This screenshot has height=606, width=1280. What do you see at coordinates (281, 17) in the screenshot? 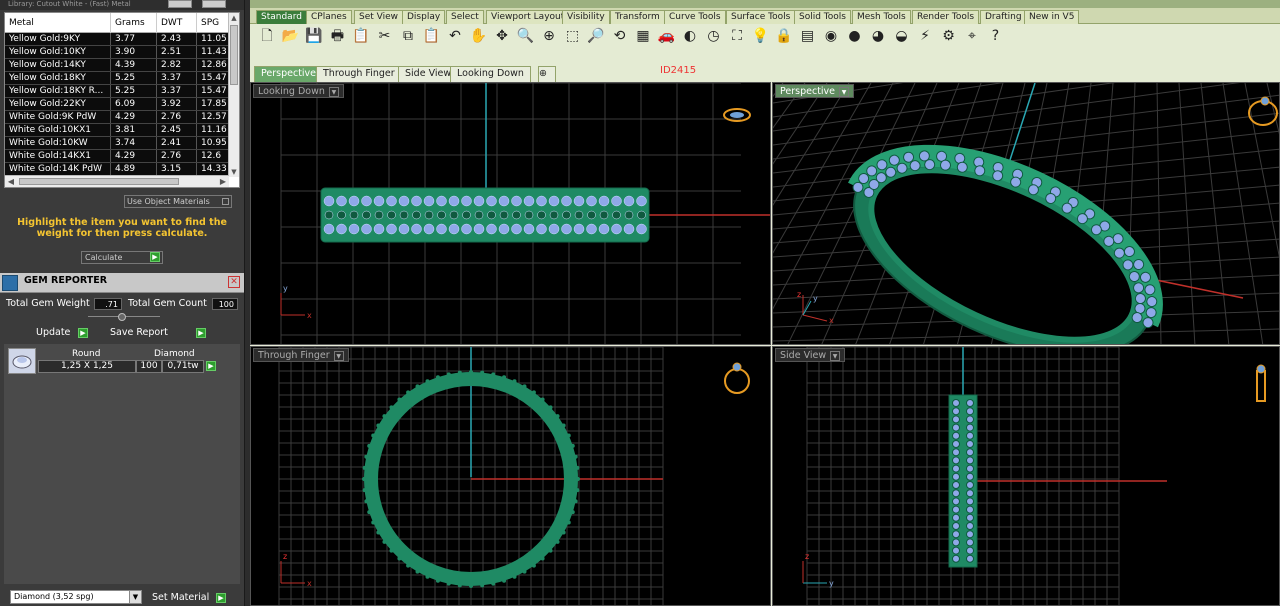
I see `tab-standard: Standard` at bounding box center [281, 17].